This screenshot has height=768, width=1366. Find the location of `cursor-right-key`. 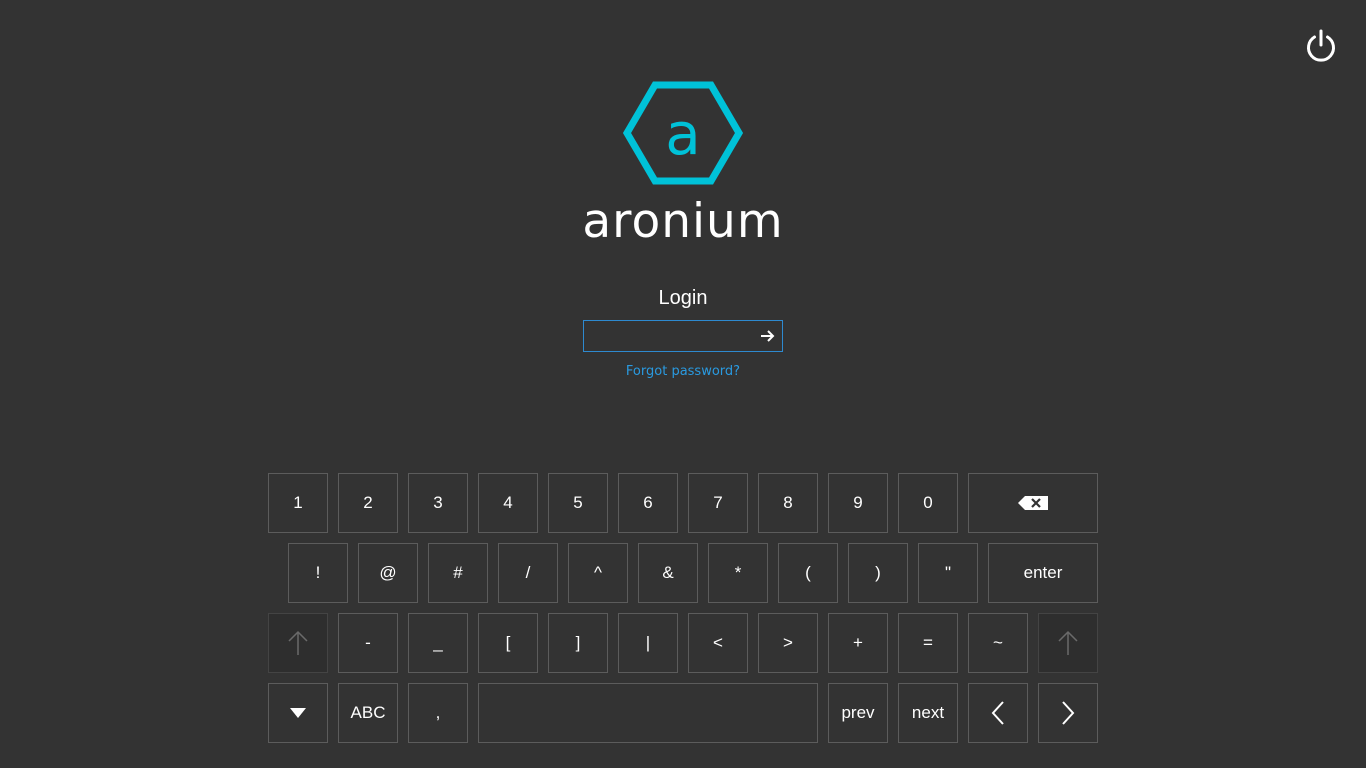

cursor-right-key is located at coordinates (1068, 713).